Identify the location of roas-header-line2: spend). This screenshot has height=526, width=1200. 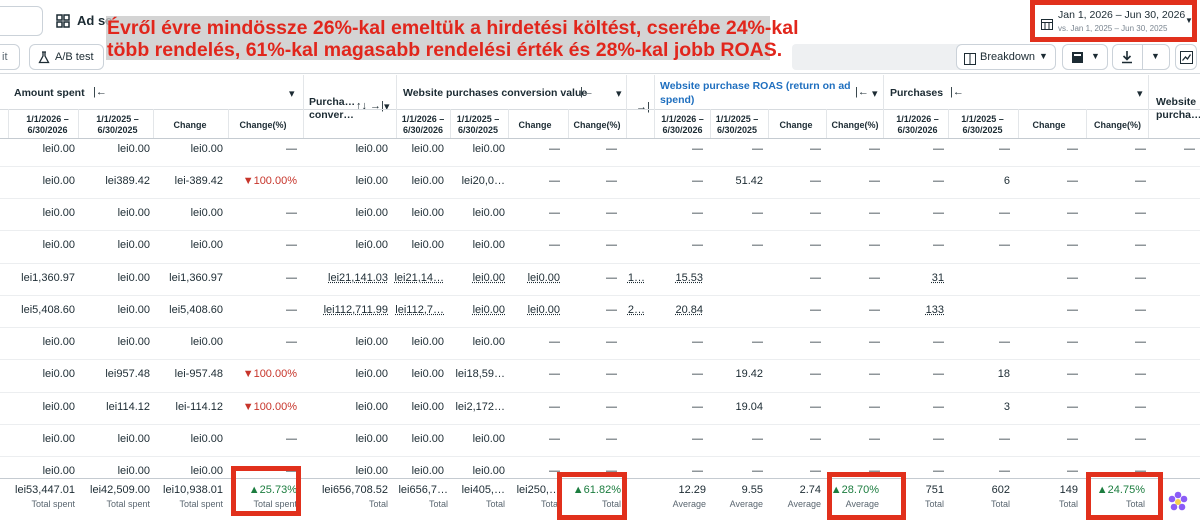
(677, 100).